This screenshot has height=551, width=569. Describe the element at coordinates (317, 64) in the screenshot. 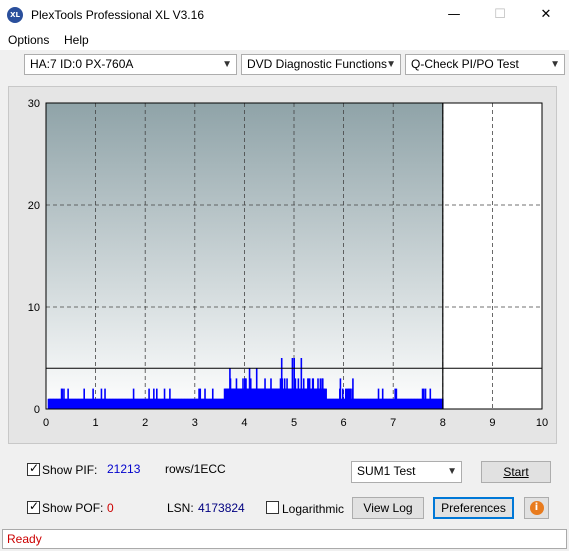

I see `function-select-value: DVD Diagnostic Functions` at that location.